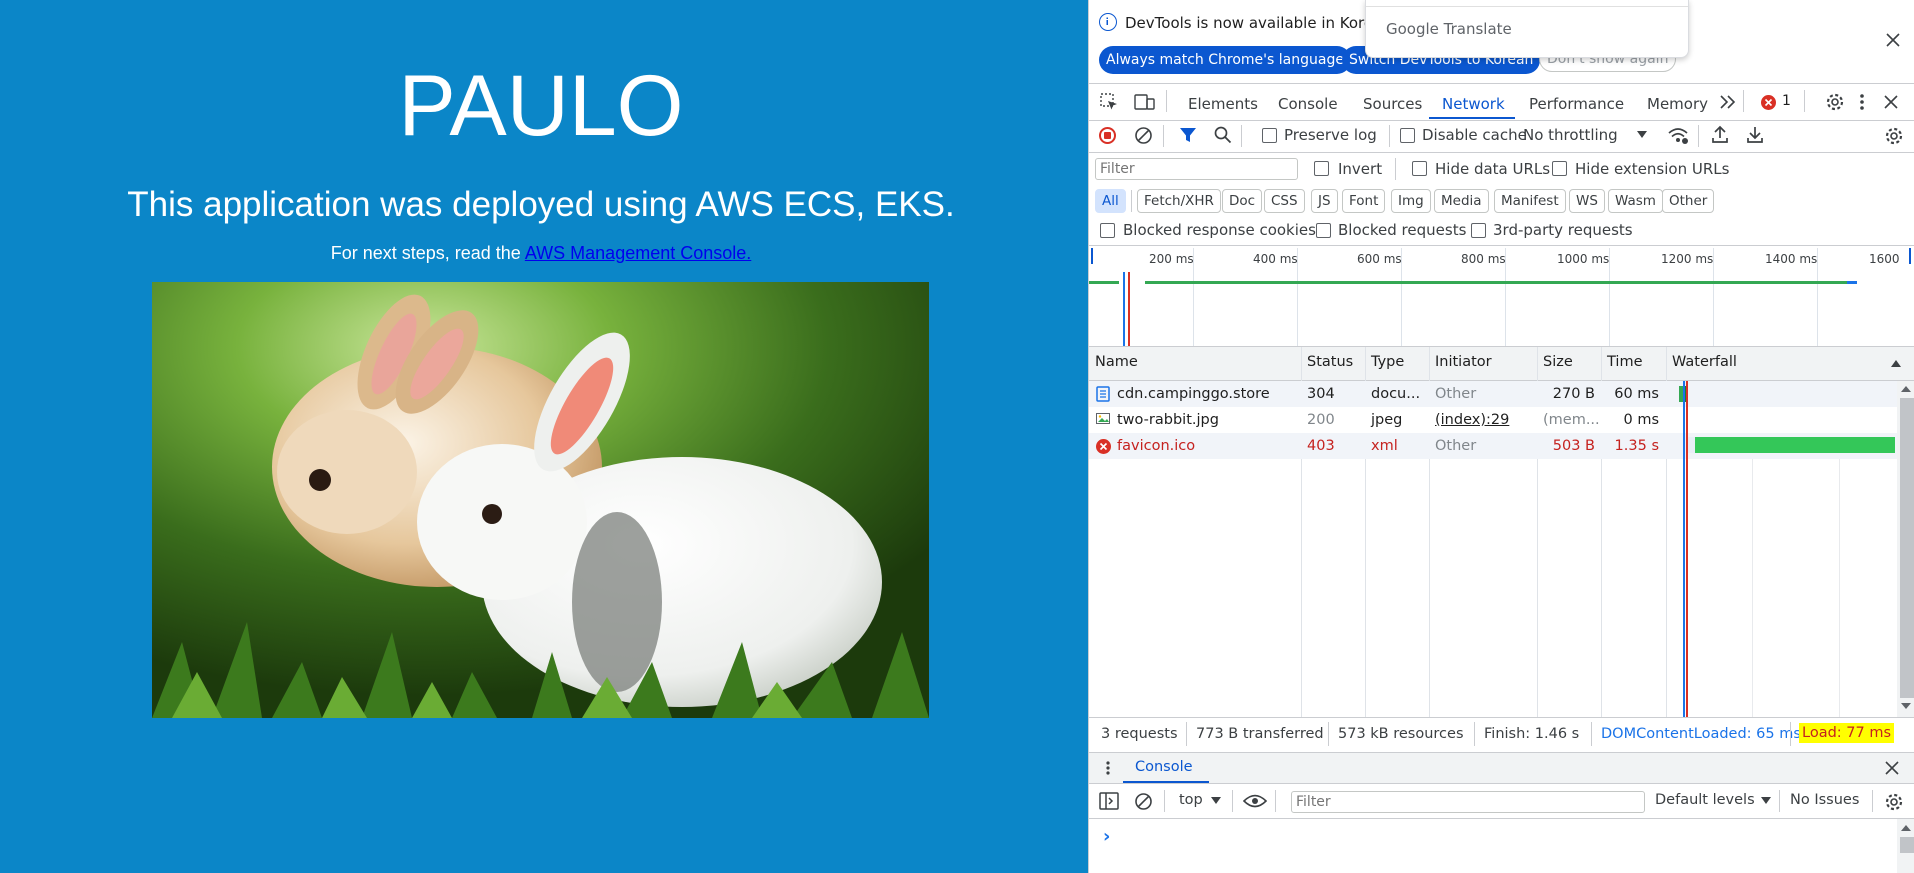 Image resolution: width=1914 pixels, height=873 pixels. Describe the element at coordinates (1411, 201) in the screenshot. I see `filter-chip-img: Img` at that location.